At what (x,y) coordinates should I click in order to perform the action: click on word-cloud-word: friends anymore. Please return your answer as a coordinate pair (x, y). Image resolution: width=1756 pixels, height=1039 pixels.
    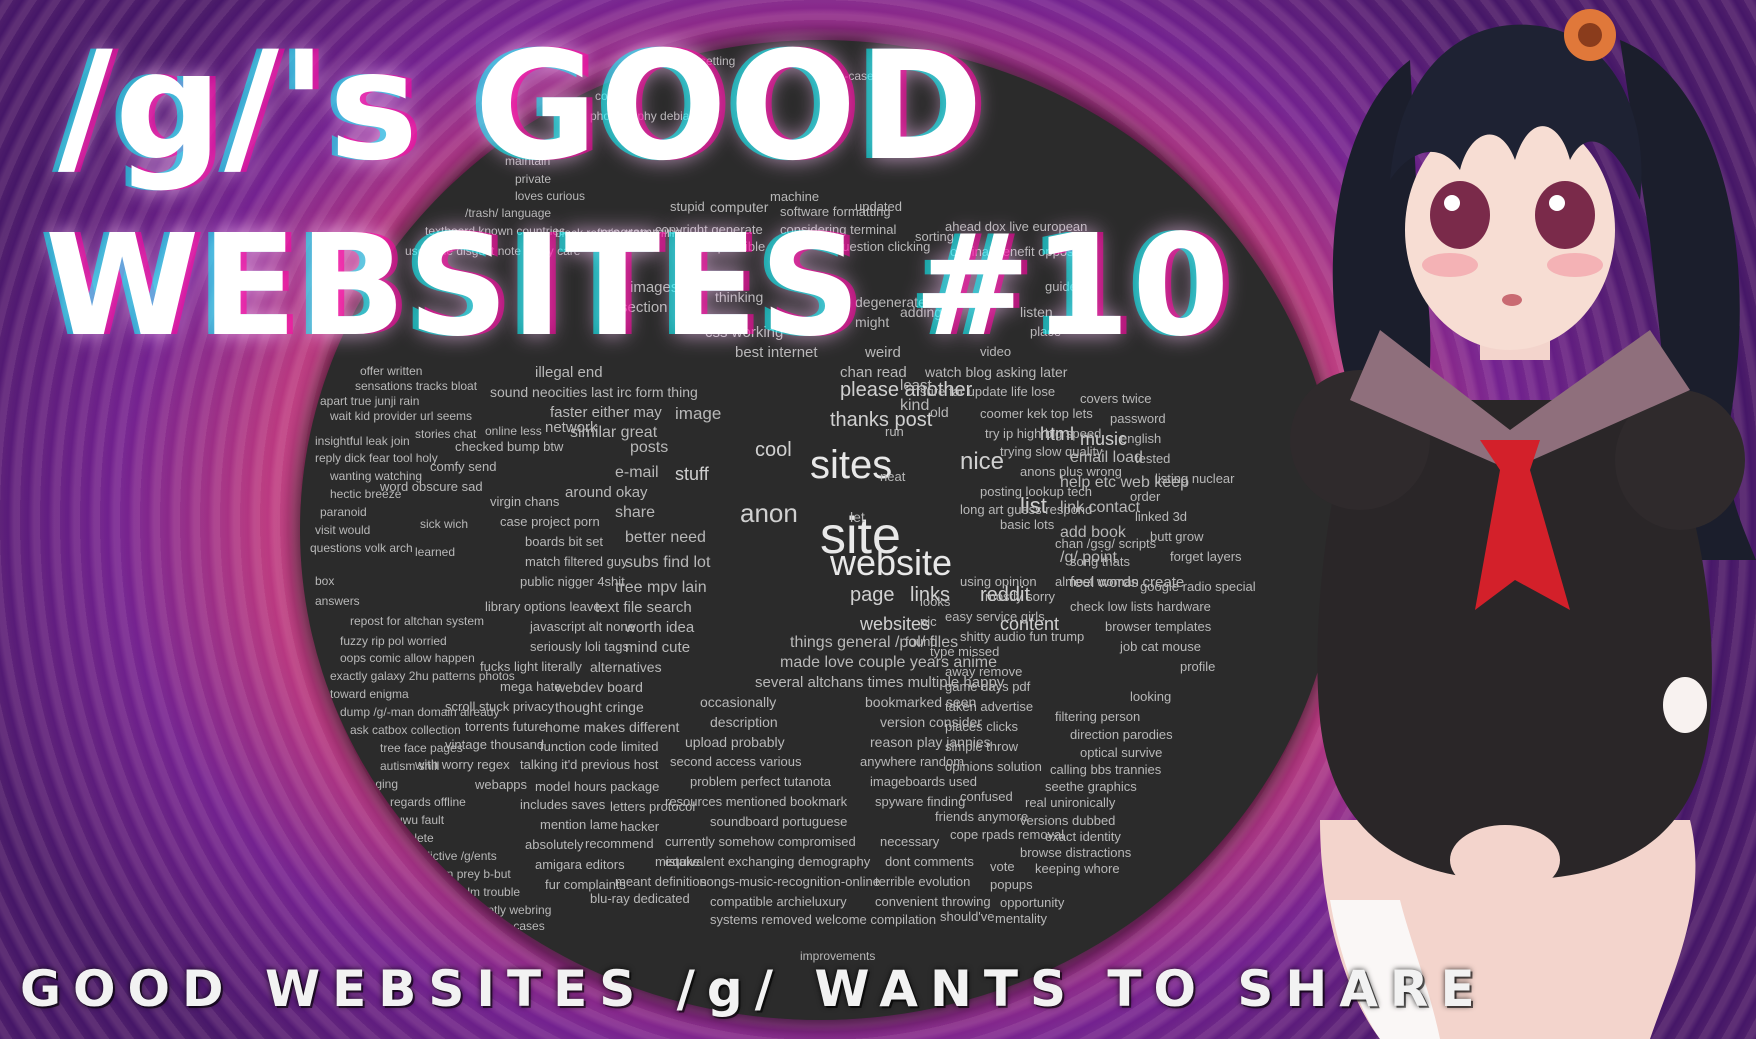
    Looking at the image, I should click on (982, 816).